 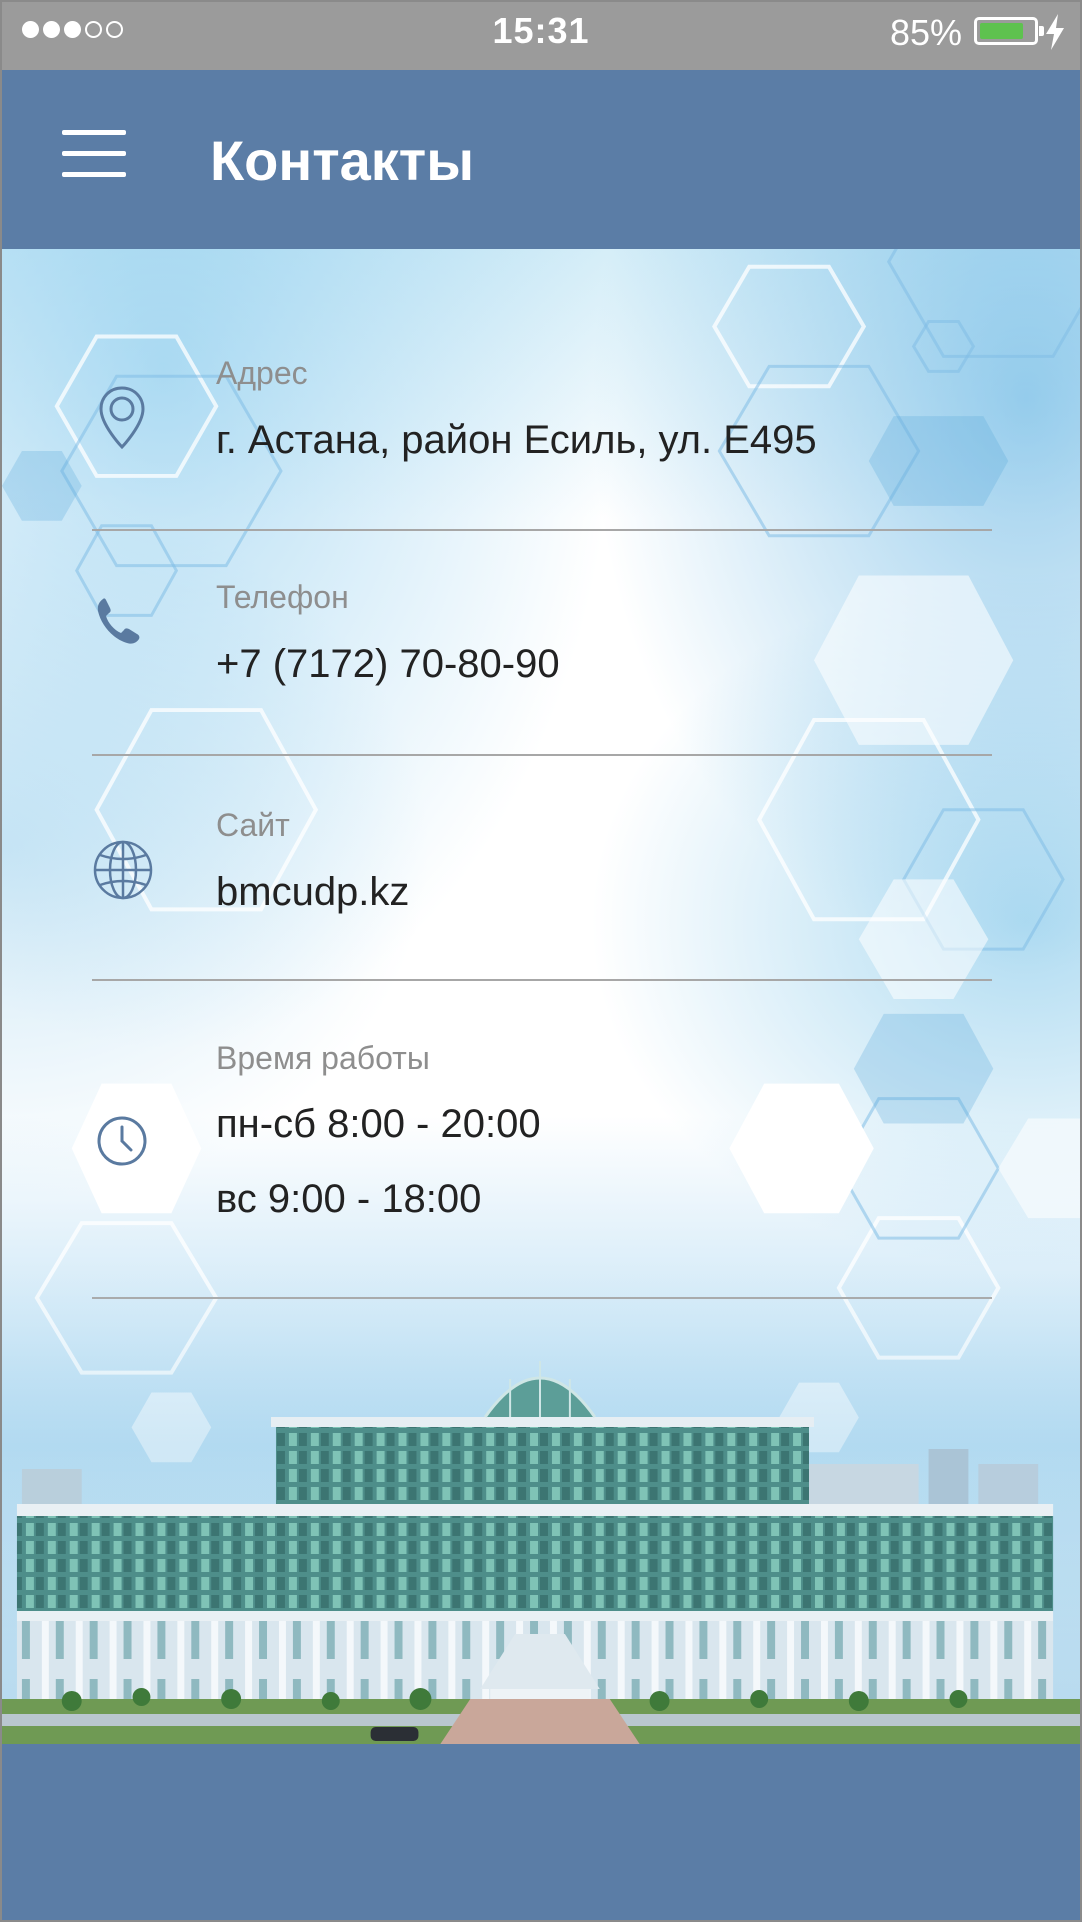 What do you see at coordinates (388, 664) in the screenshot?
I see `phone-value: +7 (7172) 70-80-90` at bounding box center [388, 664].